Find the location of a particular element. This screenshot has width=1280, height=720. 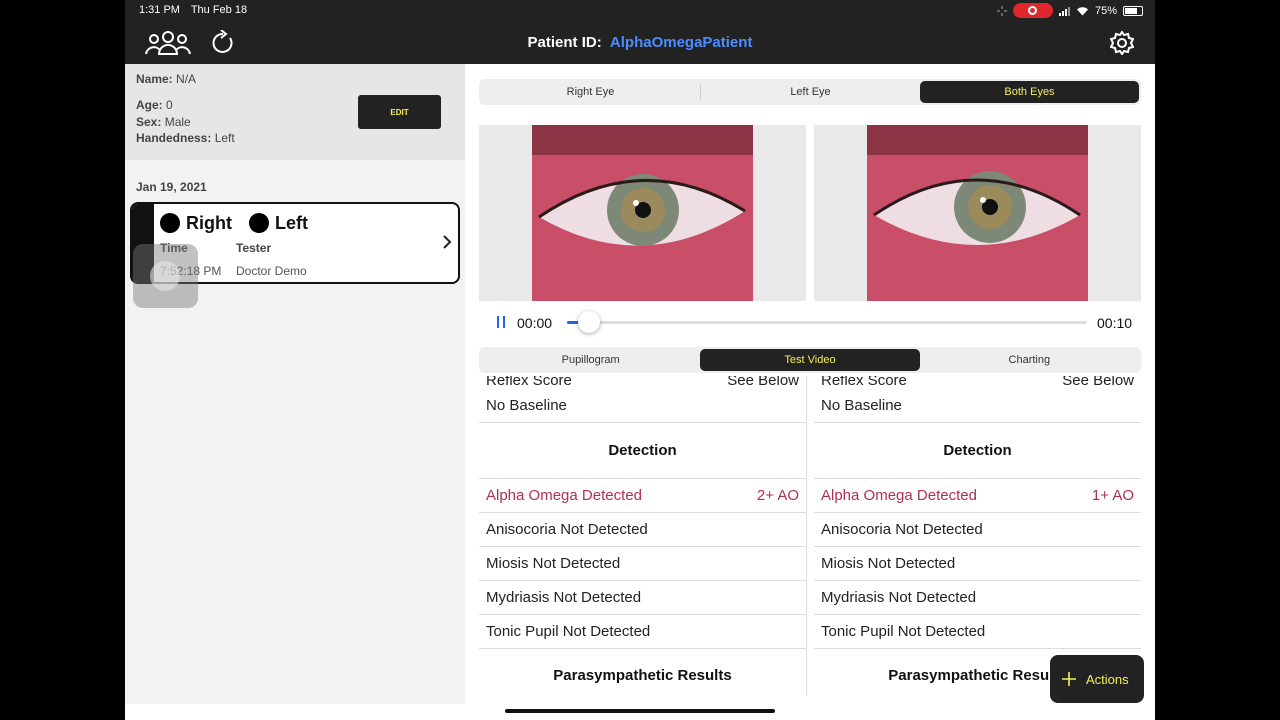

current-time: 00:00 is located at coordinates (535, 323).